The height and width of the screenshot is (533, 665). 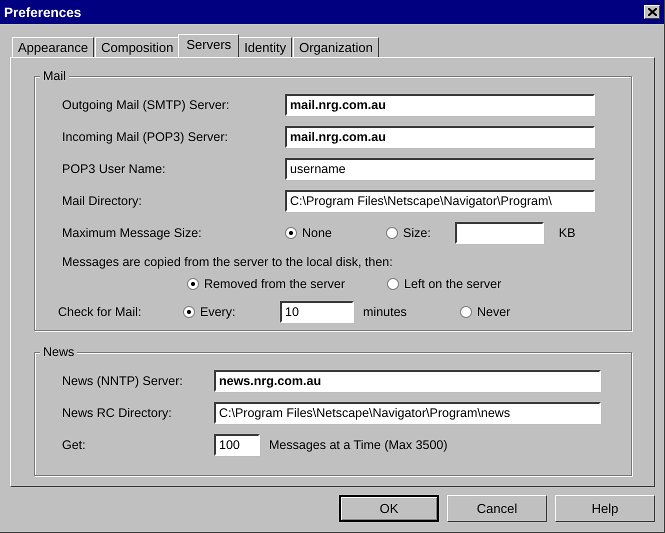 I want to click on text-field: C:\Program Files\Netscape\Navigator\Program\news, so click(x=407, y=413).